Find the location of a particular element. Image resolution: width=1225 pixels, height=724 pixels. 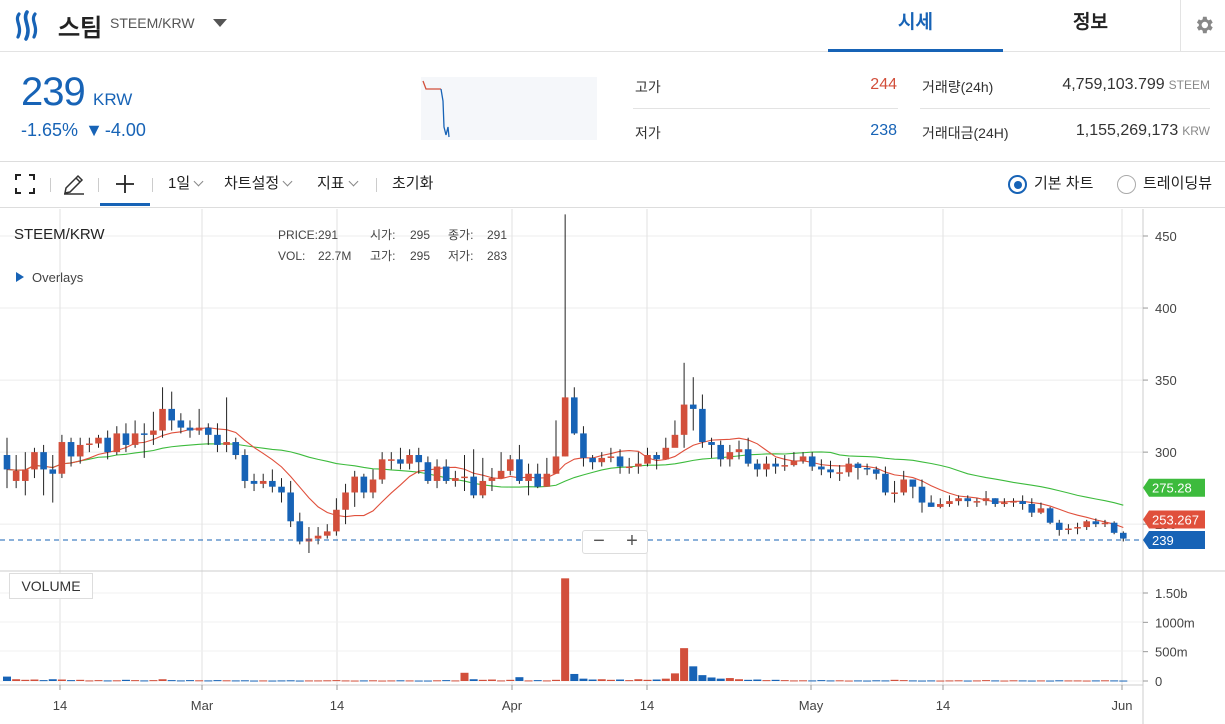

fullscreen-button is located at coordinates (26, 184).